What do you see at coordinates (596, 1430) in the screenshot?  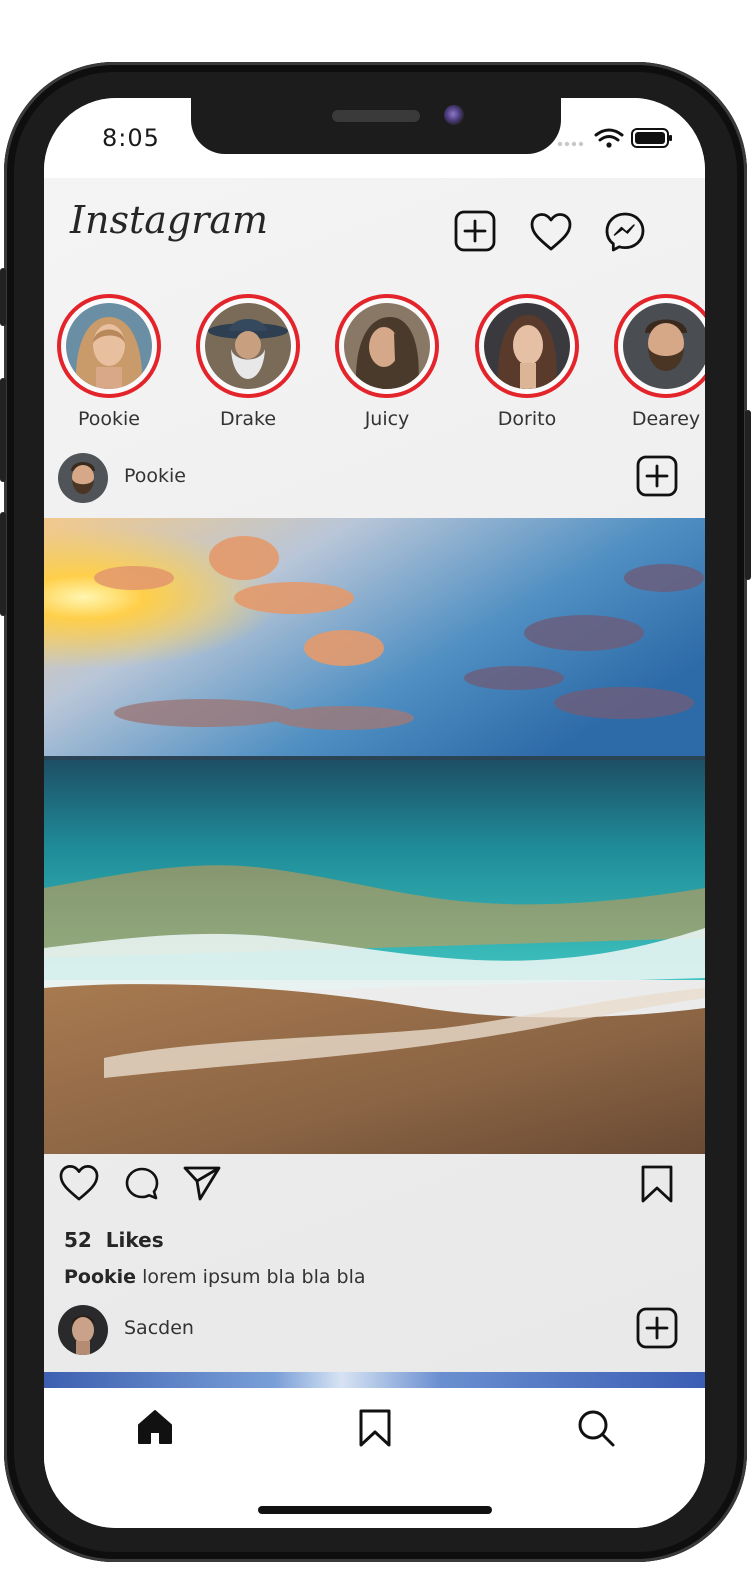 I see `search-icon` at bounding box center [596, 1430].